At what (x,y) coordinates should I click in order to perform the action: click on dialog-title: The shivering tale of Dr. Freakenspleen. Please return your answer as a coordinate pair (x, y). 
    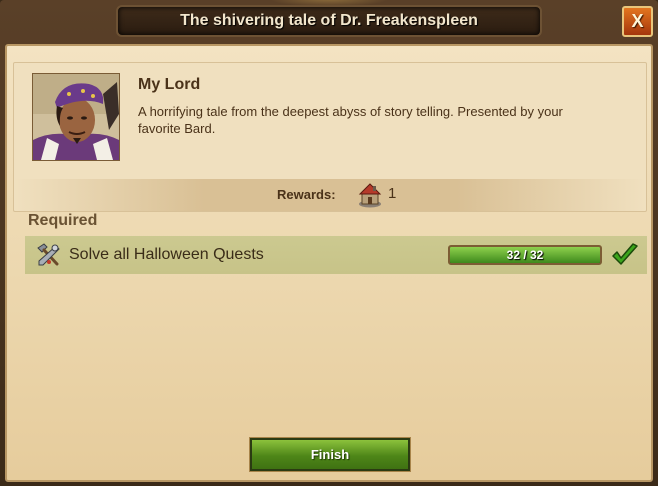
    Looking at the image, I should click on (329, 20).